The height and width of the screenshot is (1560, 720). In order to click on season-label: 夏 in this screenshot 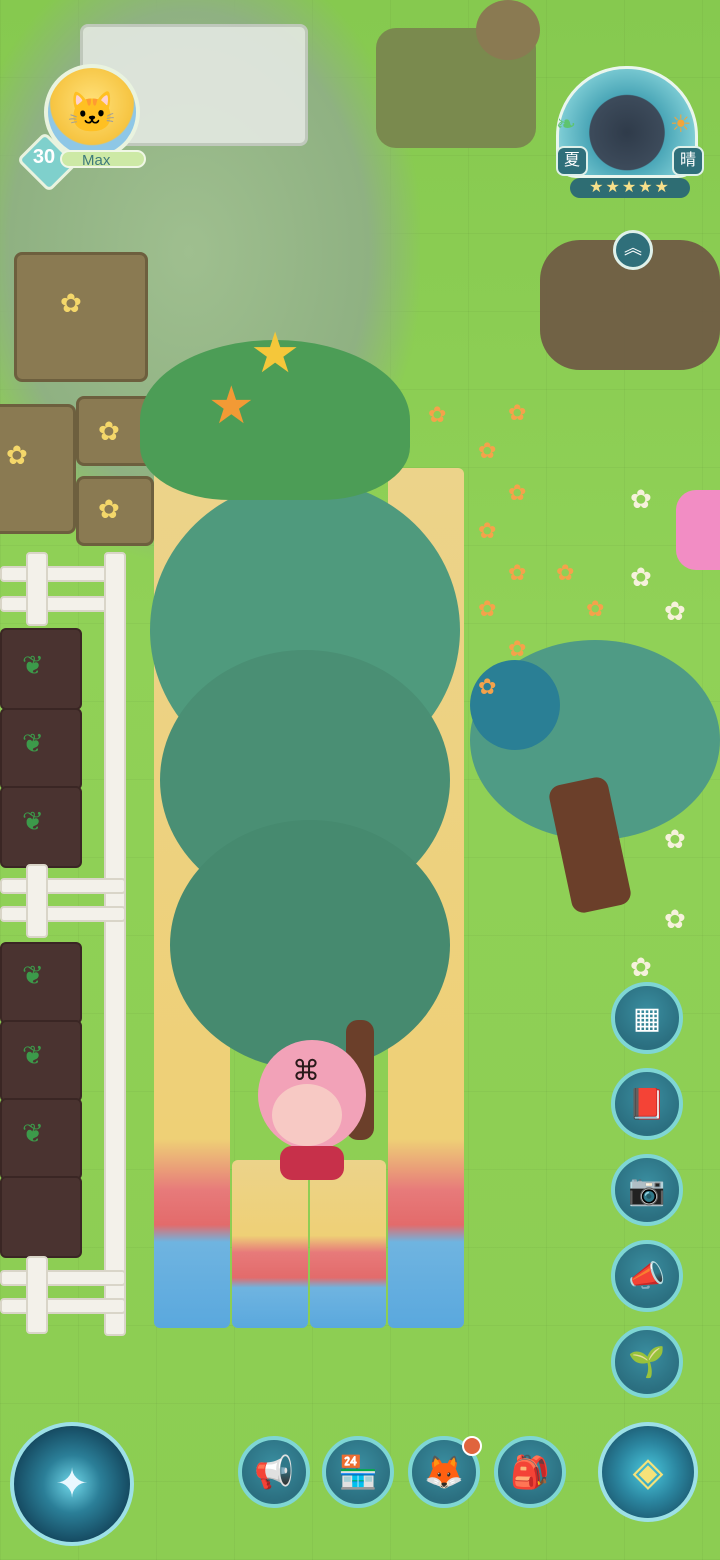, I will do `click(572, 161)`.